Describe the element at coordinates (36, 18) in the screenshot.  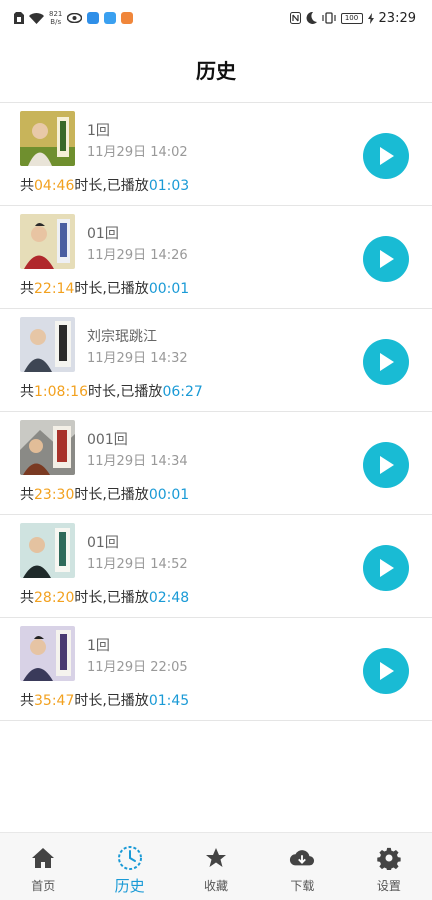
I see `wifi-icon` at that location.